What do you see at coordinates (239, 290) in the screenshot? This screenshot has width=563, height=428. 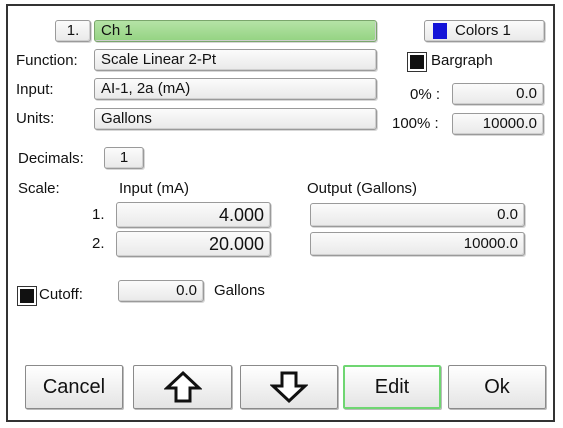 I see `cutoff-units: Gallons` at bounding box center [239, 290].